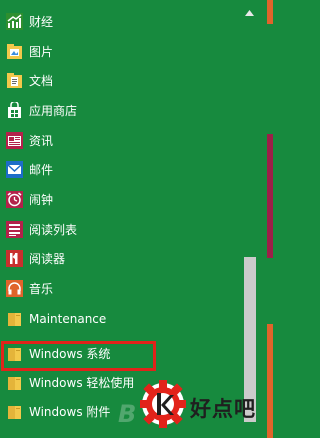  I want to click on app-folder-maintenance: Maintenance, so click(120, 319).